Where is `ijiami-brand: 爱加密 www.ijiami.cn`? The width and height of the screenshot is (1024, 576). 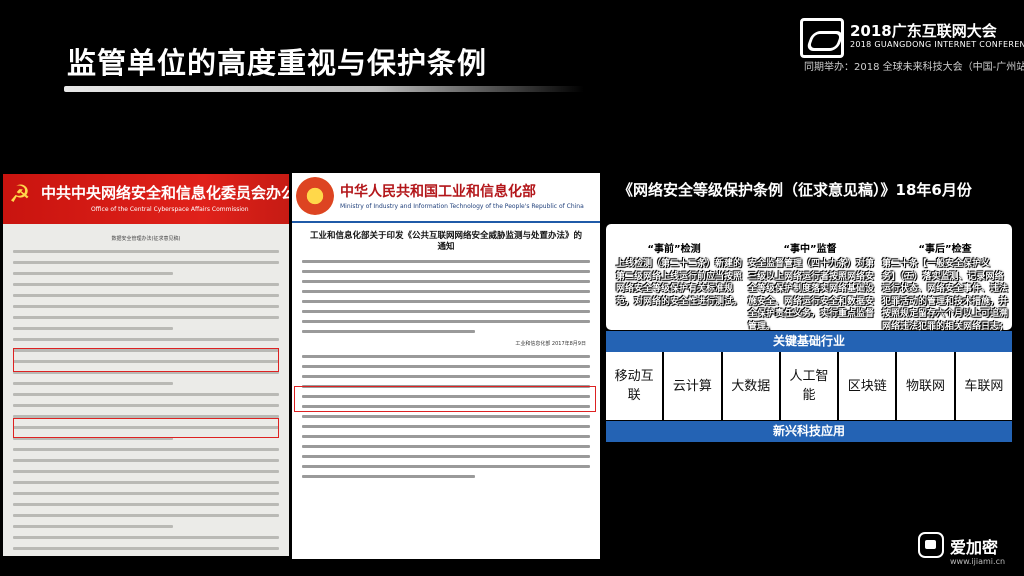 ijiami-brand: 爱加密 www.ijiami.cn is located at coordinates (968, 552).